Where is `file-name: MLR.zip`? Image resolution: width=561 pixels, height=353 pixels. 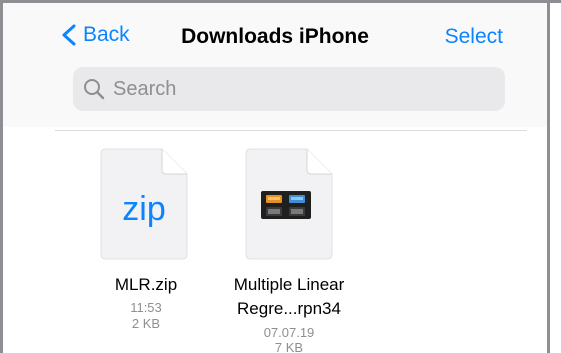
file-name: MLR.zip is located at coordinates (146, 284).